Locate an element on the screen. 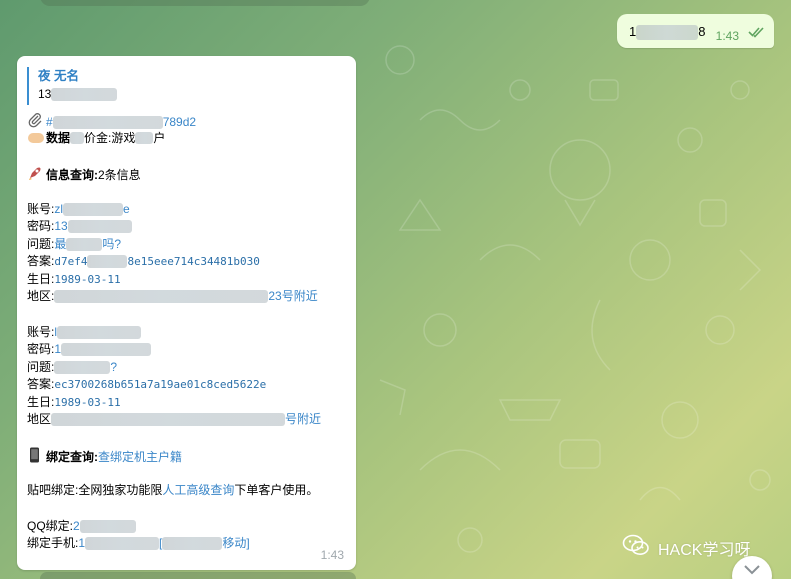 The width and height of the screenshot is (791, 579). answer-value-end: 8e15eee714c34481b030 is located at coordinates (193, 261).